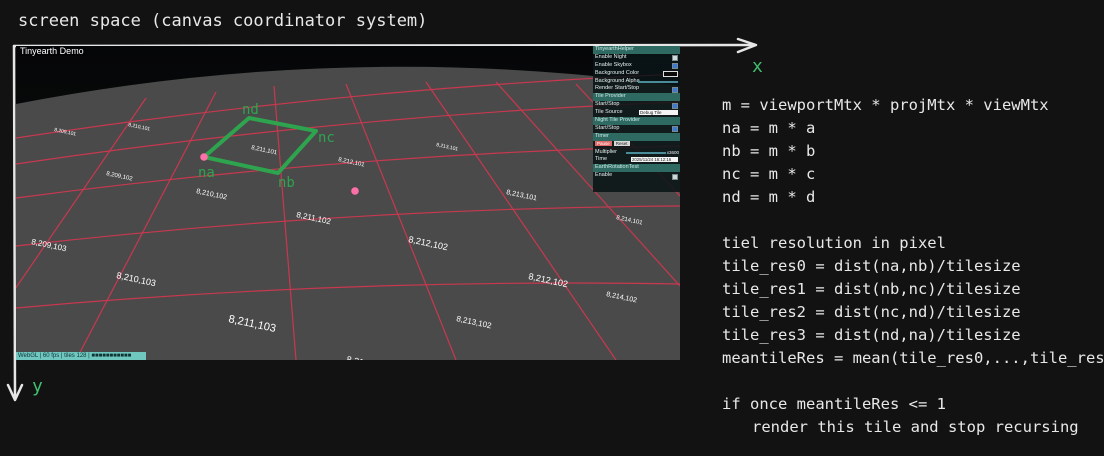 The image size is (1104, 456). Describe the element at coordinates (52, 51) in the screenshot. I see `demo-title: Tinyearth Demo` at that location.